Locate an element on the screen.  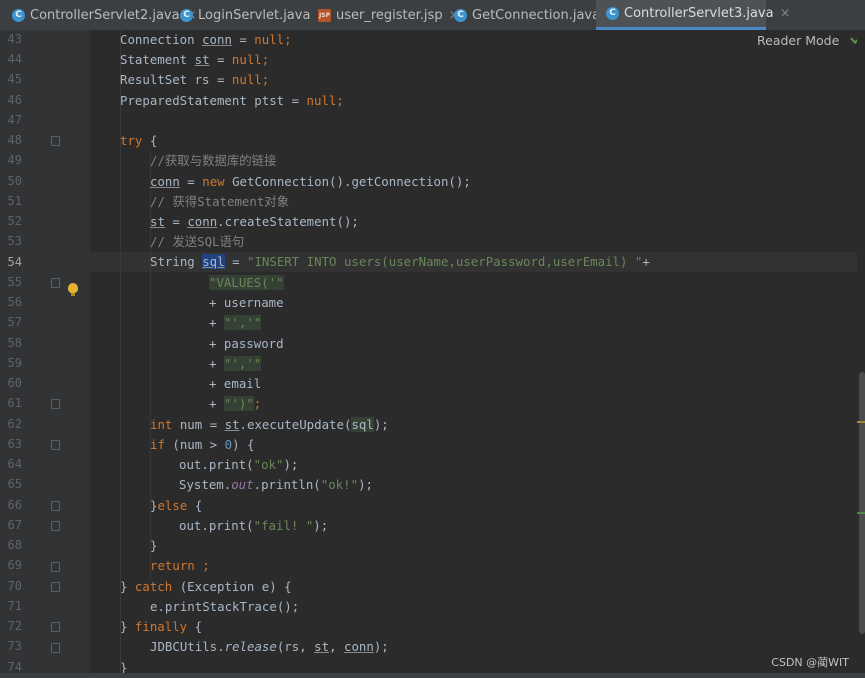
line-number: 68 is located at coordinates (14, 545).